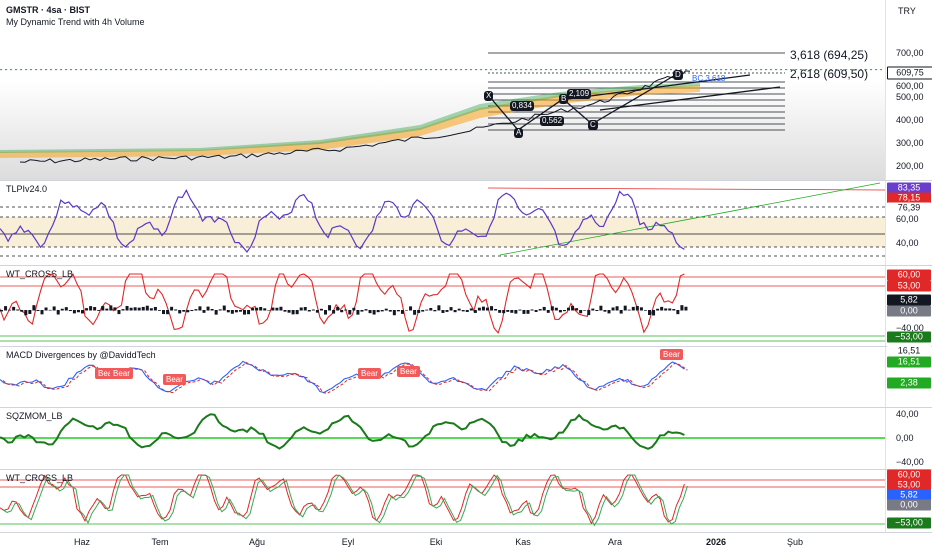 Image resolution: width=932 pixels, height=550 pixels. I want to click on wt-tag: 53,00, so click(909, 286).